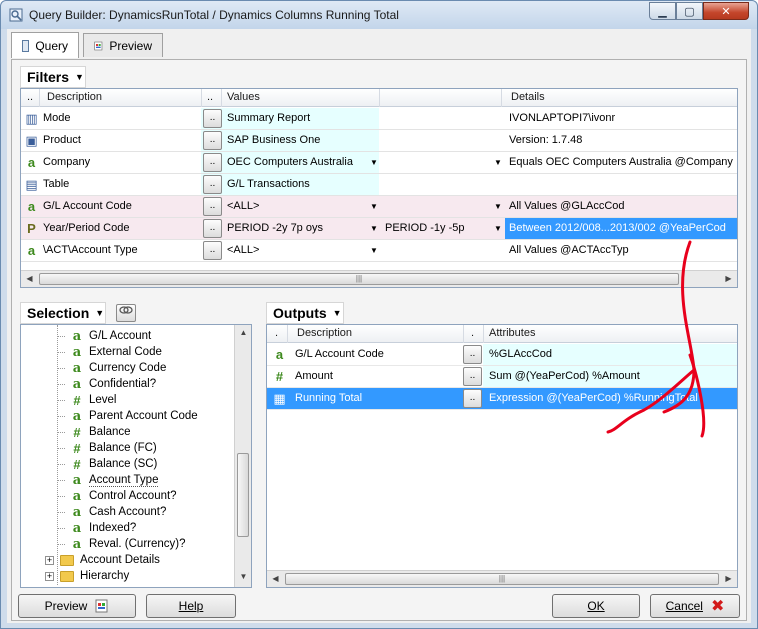 This screenshot has height=629, width=758. Describe the element at coordinates (126, 310) in the screenshot. I see `link-icon` at that location.